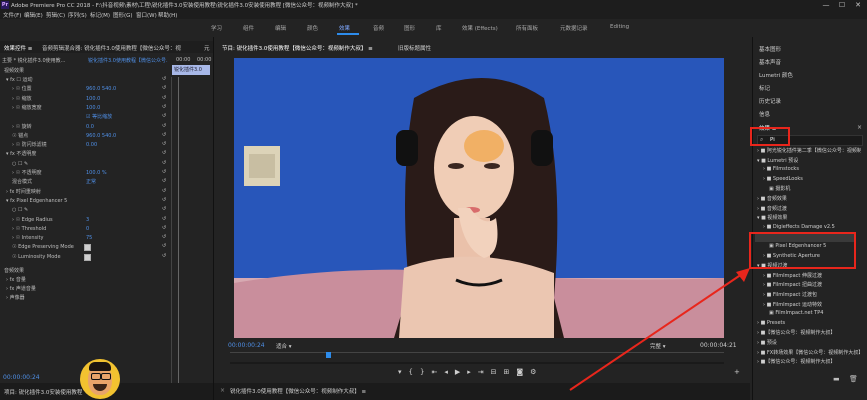 The height and width of the screenshot is (400, 867). I want to click on effect-row: ○ ☐ ✎, so click(86, 164).